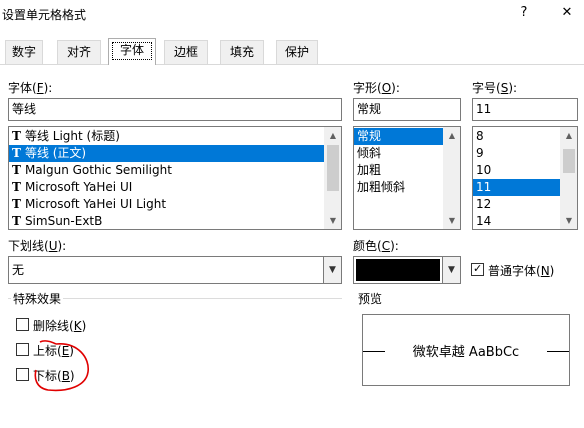 The height and width of the screenshot is (428, 584). Describe the element at coordinates (451, 178) in the screenshot. I see `style-scrollbar: ▲ ▼` at that location.